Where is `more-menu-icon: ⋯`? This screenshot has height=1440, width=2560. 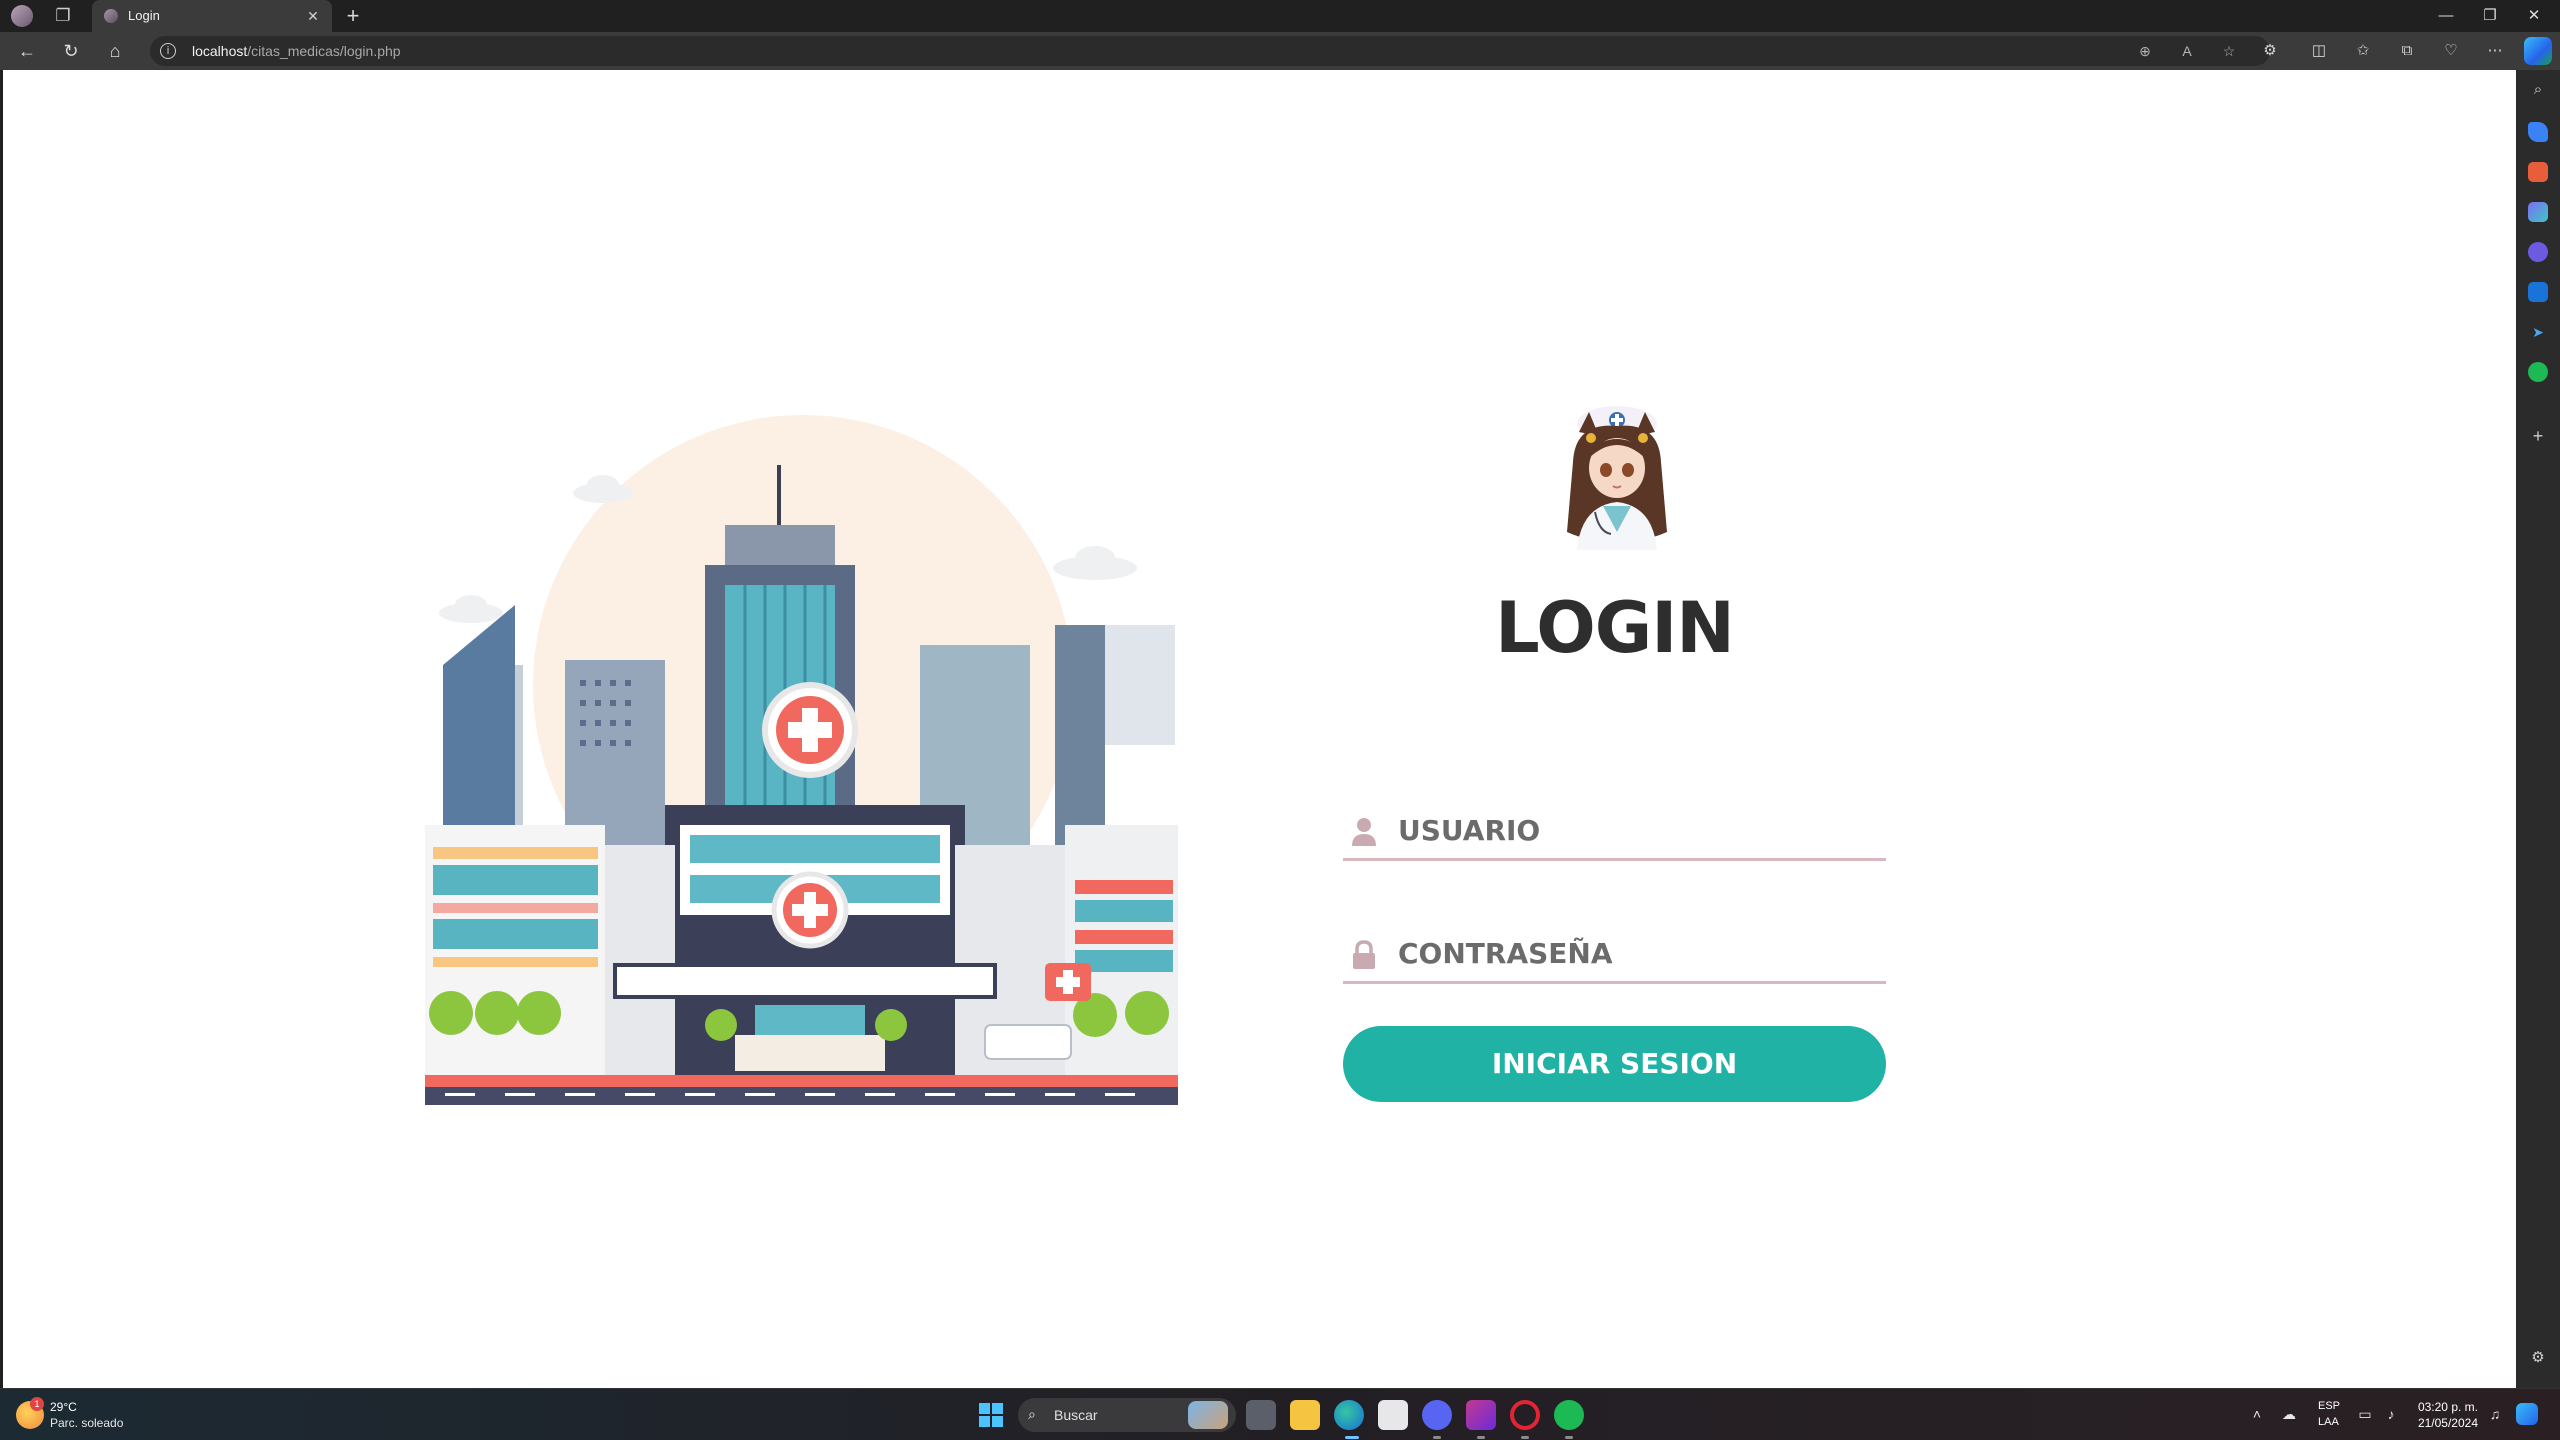
more-menu-icon: ⋯ is located at coordinates (2495, 51).